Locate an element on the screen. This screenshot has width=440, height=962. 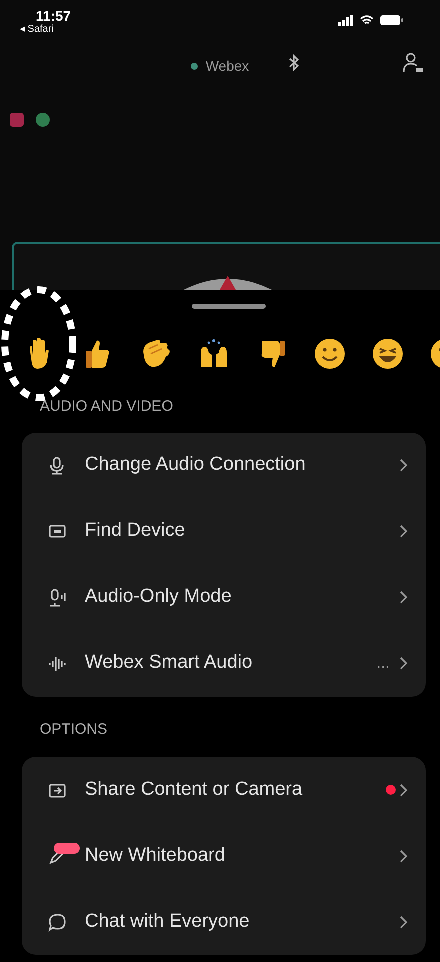
signal-icon is located at coordinates (346, 20).